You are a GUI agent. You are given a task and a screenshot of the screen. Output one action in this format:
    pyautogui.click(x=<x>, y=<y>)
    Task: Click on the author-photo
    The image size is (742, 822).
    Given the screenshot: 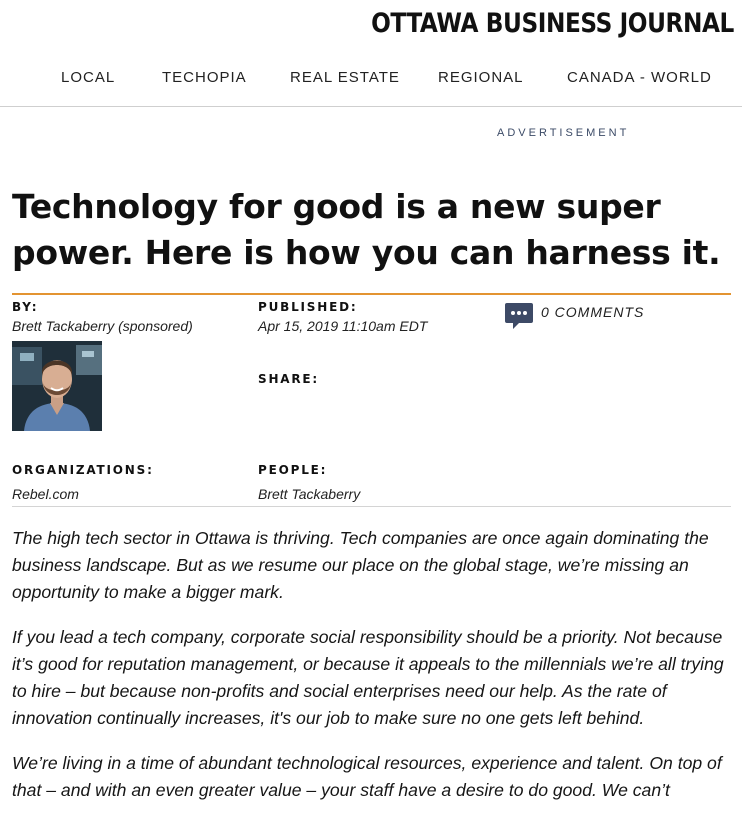 What is the action you would take?
    pyautogui.click(x=57, y=386)
    